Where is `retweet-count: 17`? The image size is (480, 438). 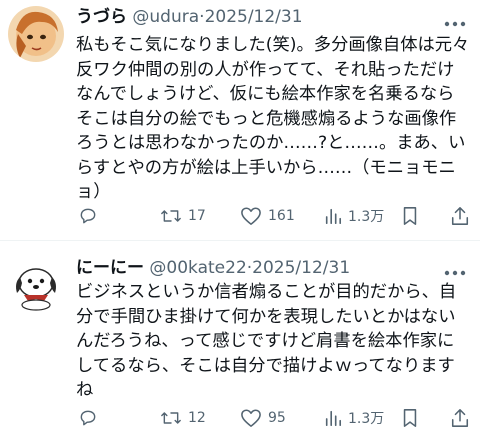
retweet-count: 17 is located at coordinates (197, 216).